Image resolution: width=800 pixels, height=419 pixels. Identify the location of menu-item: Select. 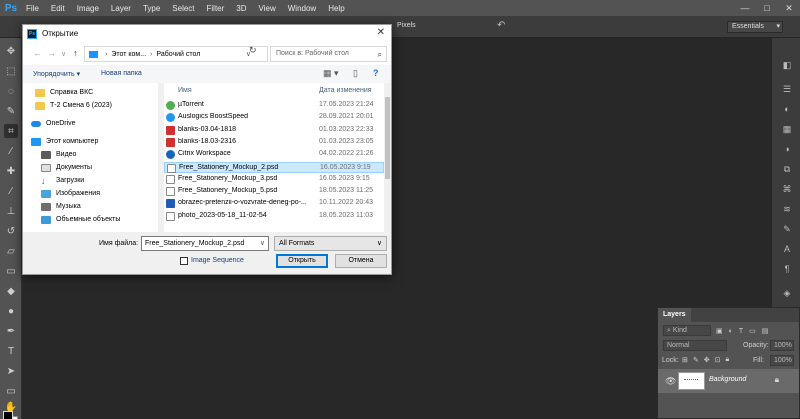
(183, 8).